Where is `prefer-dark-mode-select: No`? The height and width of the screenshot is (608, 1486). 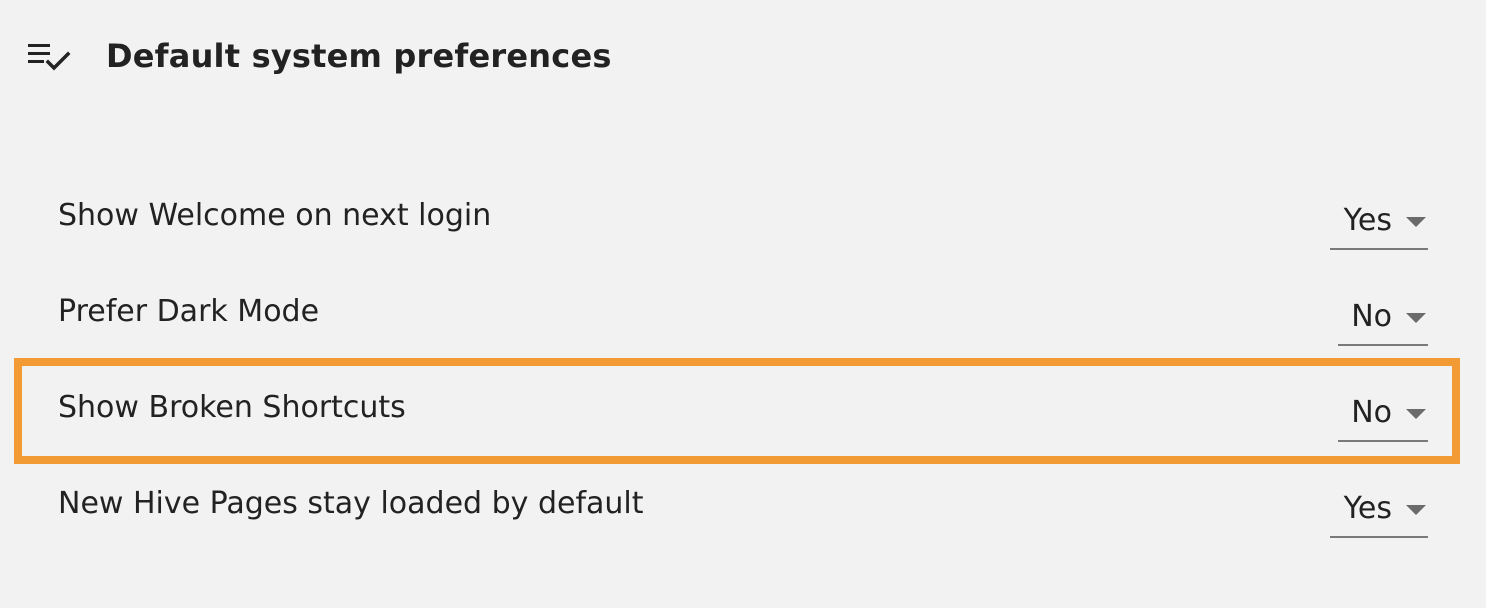 prefer-dark-mode-select: No is located at coordinates (1383, 317).